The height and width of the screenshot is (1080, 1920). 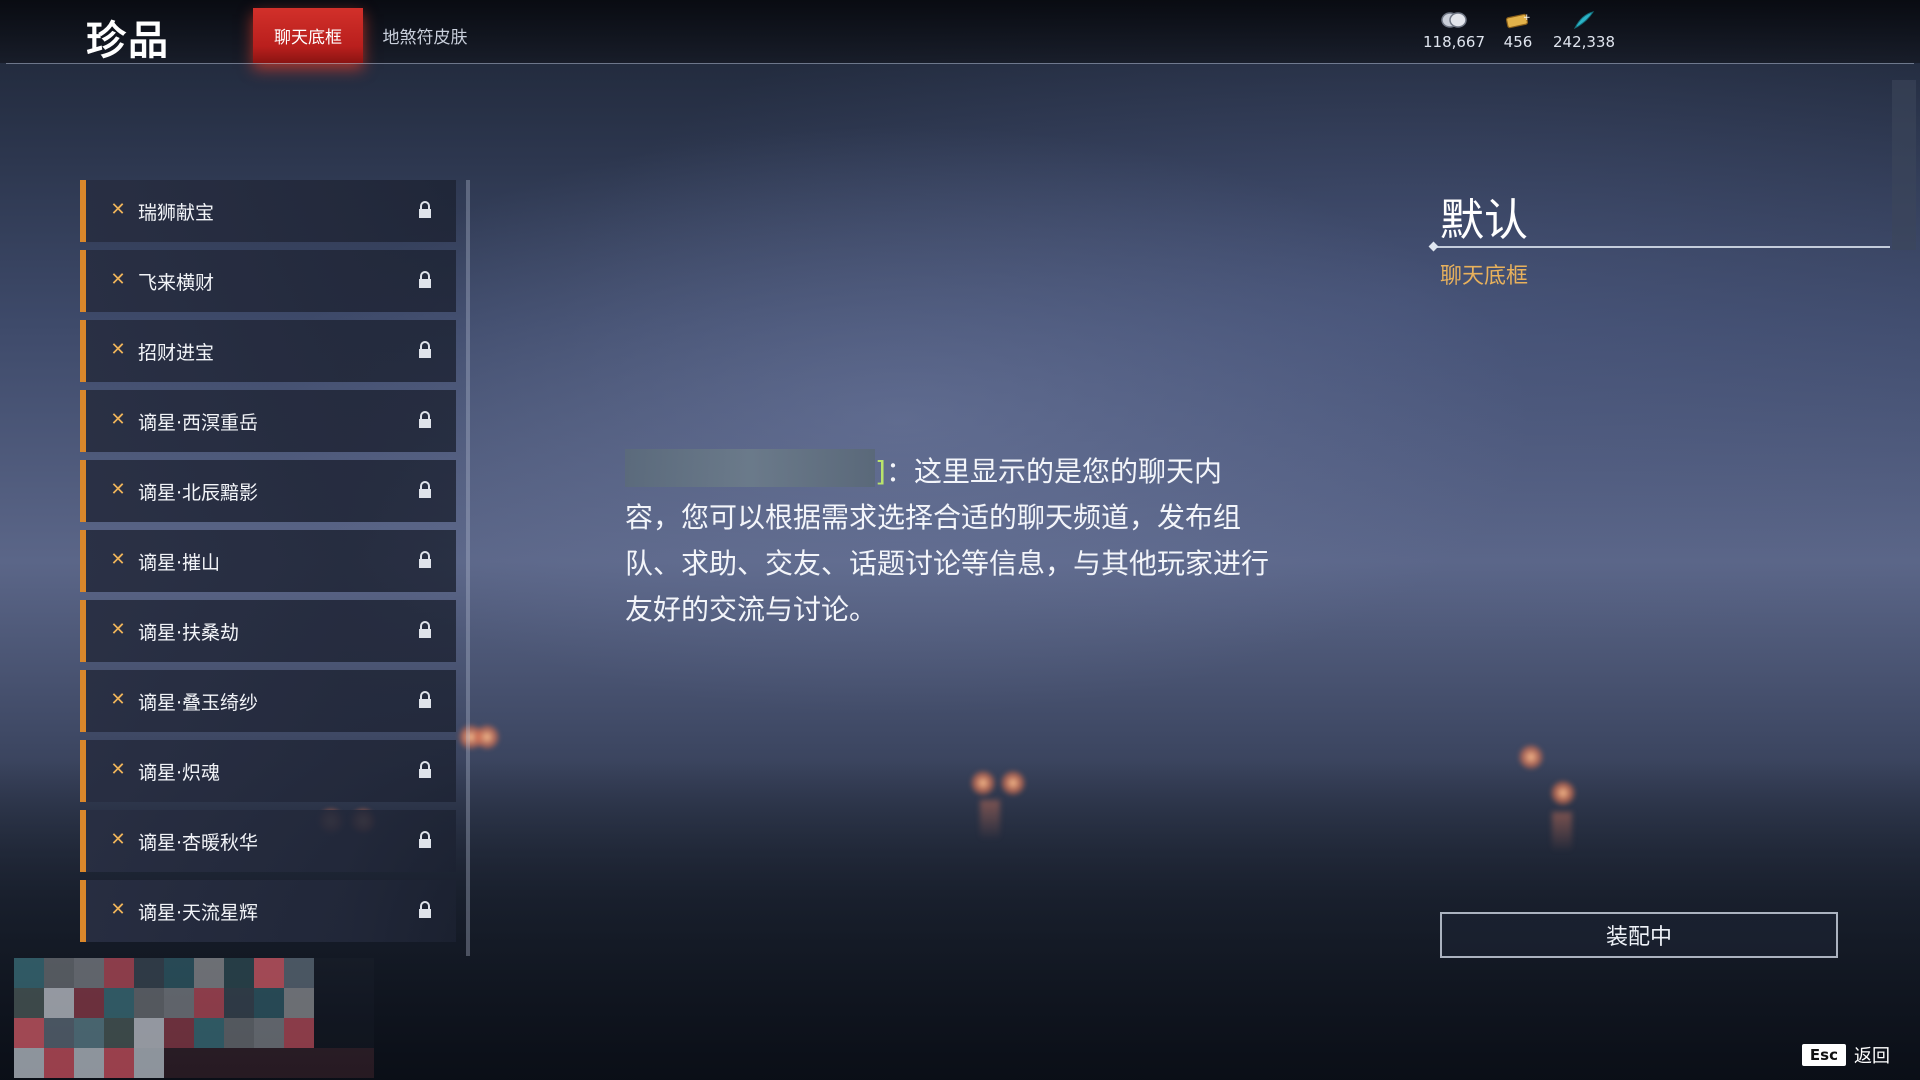 I want to click on list-item: ✕ 谪星·叠玉绮纱, so click(x=268, y=701).